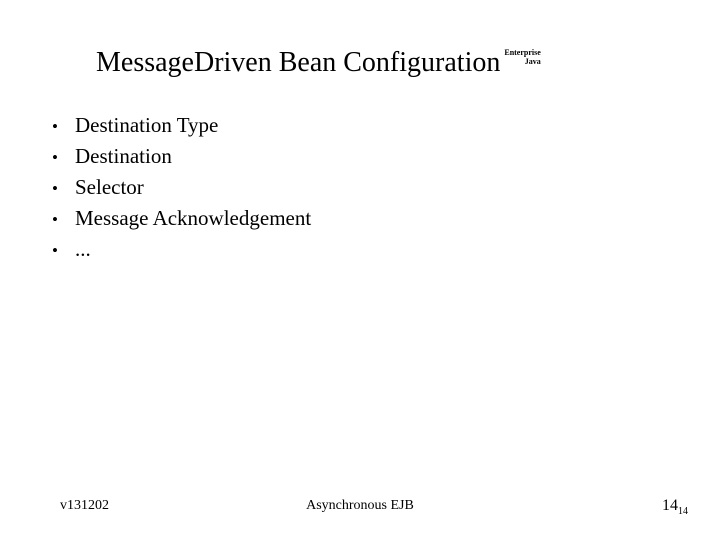 Image resolution: width=720 pixels, height=540 pixels. I want to click on brand-line-java: Java, so click(532, 61).